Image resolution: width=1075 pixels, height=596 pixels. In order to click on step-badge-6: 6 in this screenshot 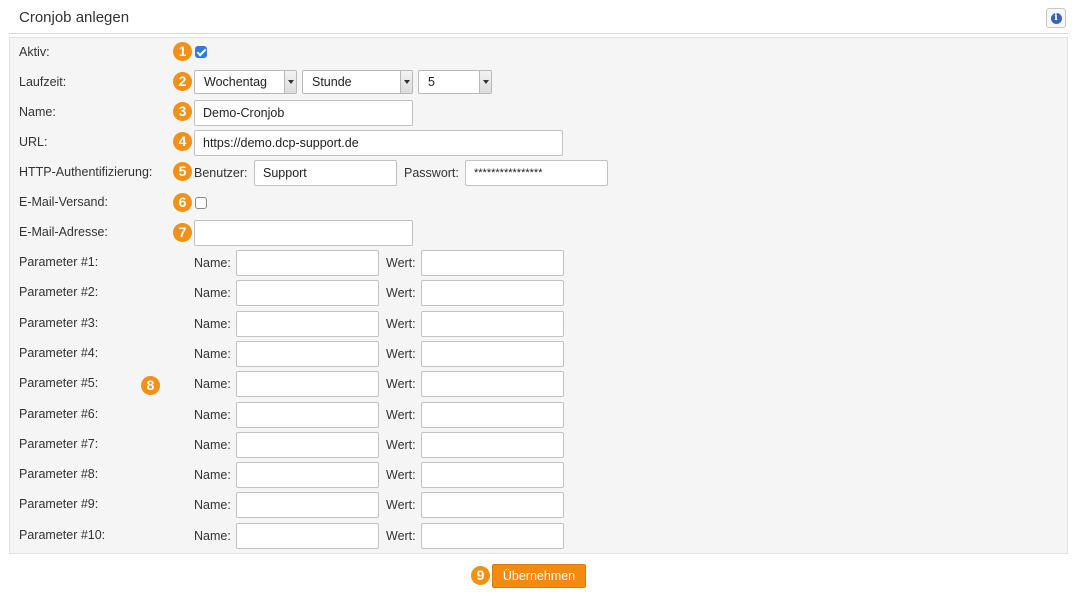, I will do `click(182, 202)`.